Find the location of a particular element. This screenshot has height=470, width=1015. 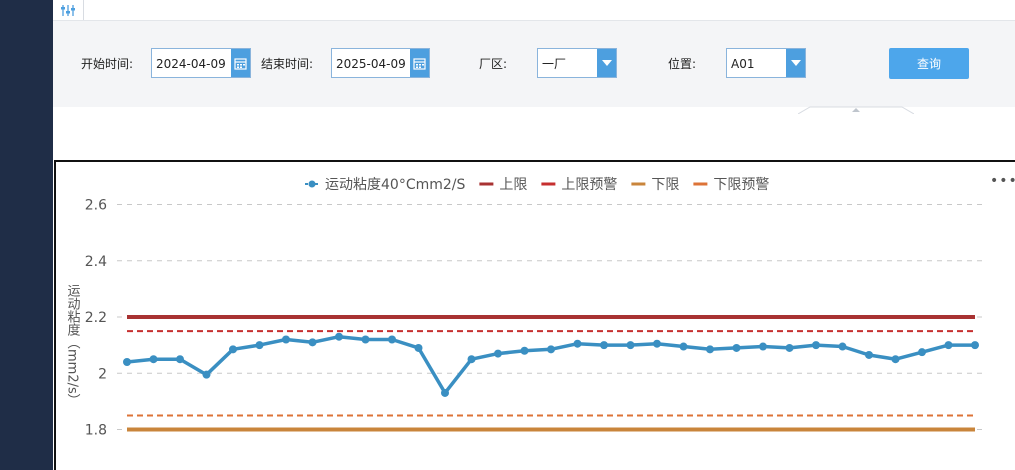

series-line is located at coordinates (550, 364).